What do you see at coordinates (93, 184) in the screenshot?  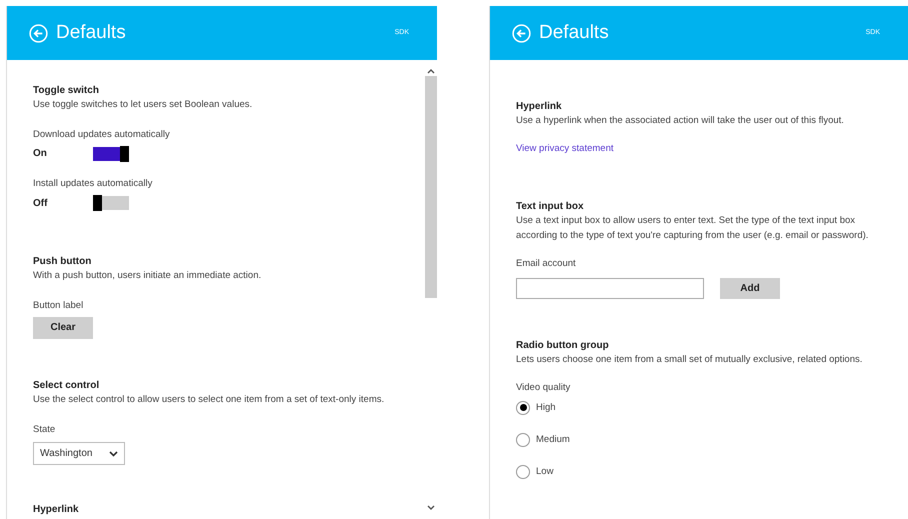 I see `toggle-label: Install updates automatically` at bounding box center [93, 184].